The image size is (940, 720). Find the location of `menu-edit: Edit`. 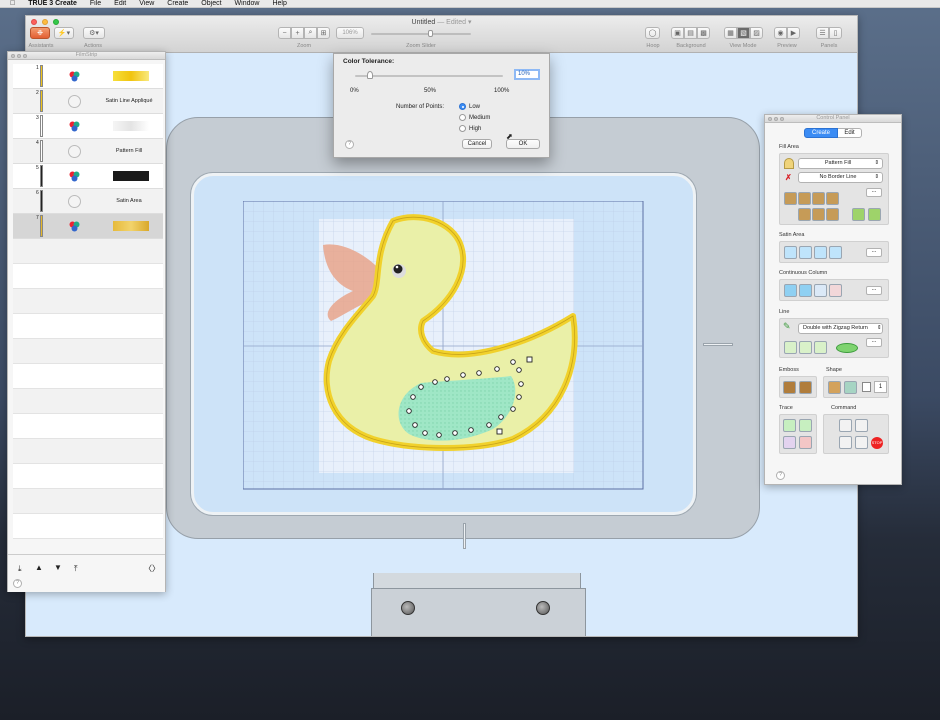

menu-edit: Edit is located at coordinates (120, 3).